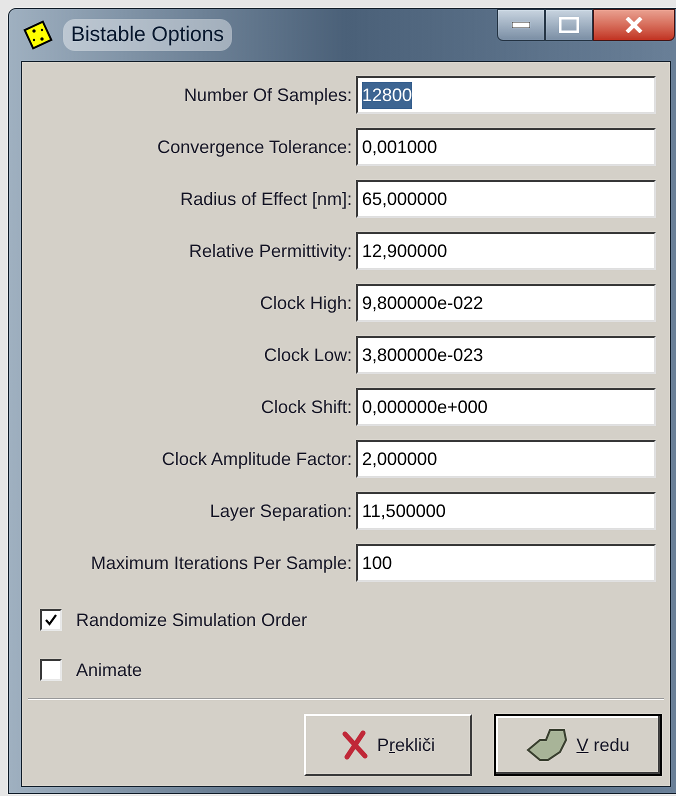  I want to click on field-label: Number Of Samples:, so click(267, 95).